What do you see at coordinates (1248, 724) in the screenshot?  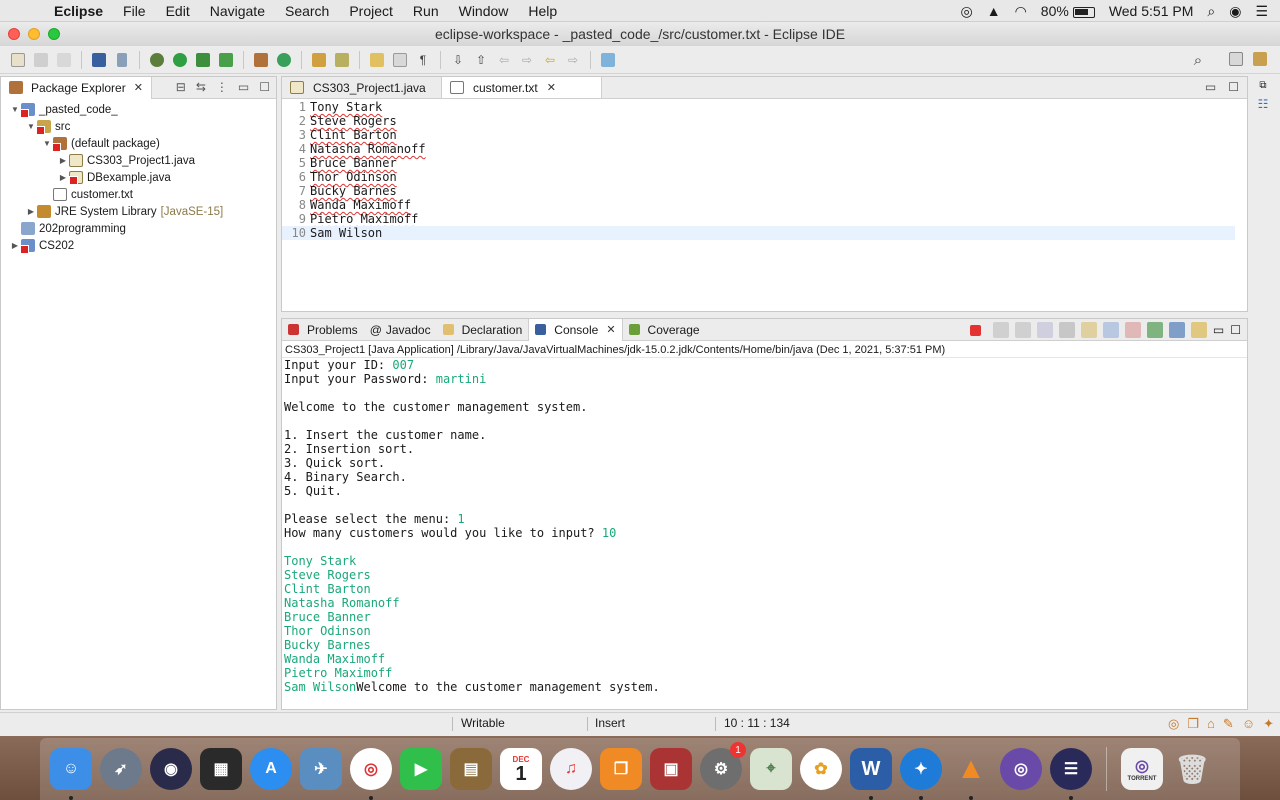 I see `smiley-icon: ☺` at bounding box center [1248, 724].